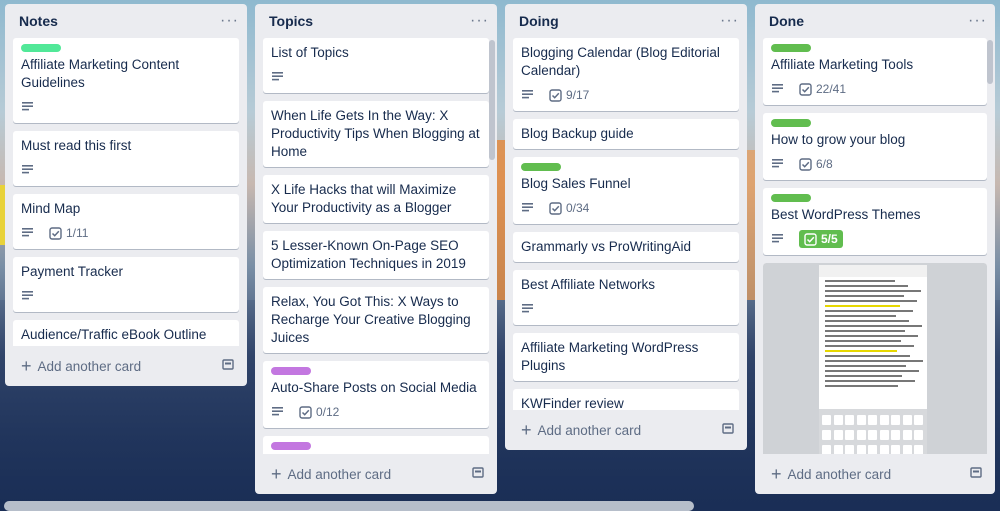 Image resolution: width=1000 pixels, height=511 pixels. I want to click on card: Grammarly vs ProWritingAid, so click(626, 247).